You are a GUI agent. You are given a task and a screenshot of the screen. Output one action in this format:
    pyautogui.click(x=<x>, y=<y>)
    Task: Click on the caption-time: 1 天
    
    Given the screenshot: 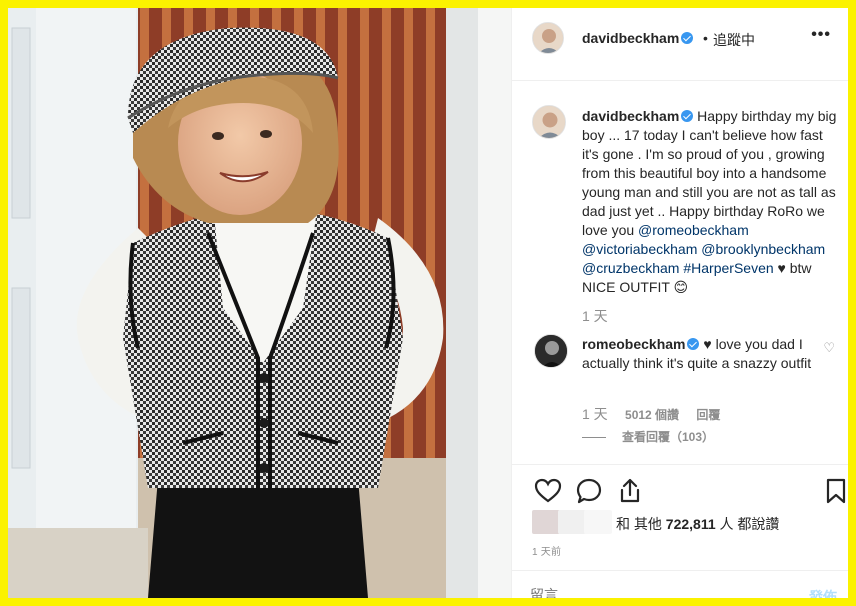 What is the action you would take?
    pyautogui.click(x=595, y=316)
    